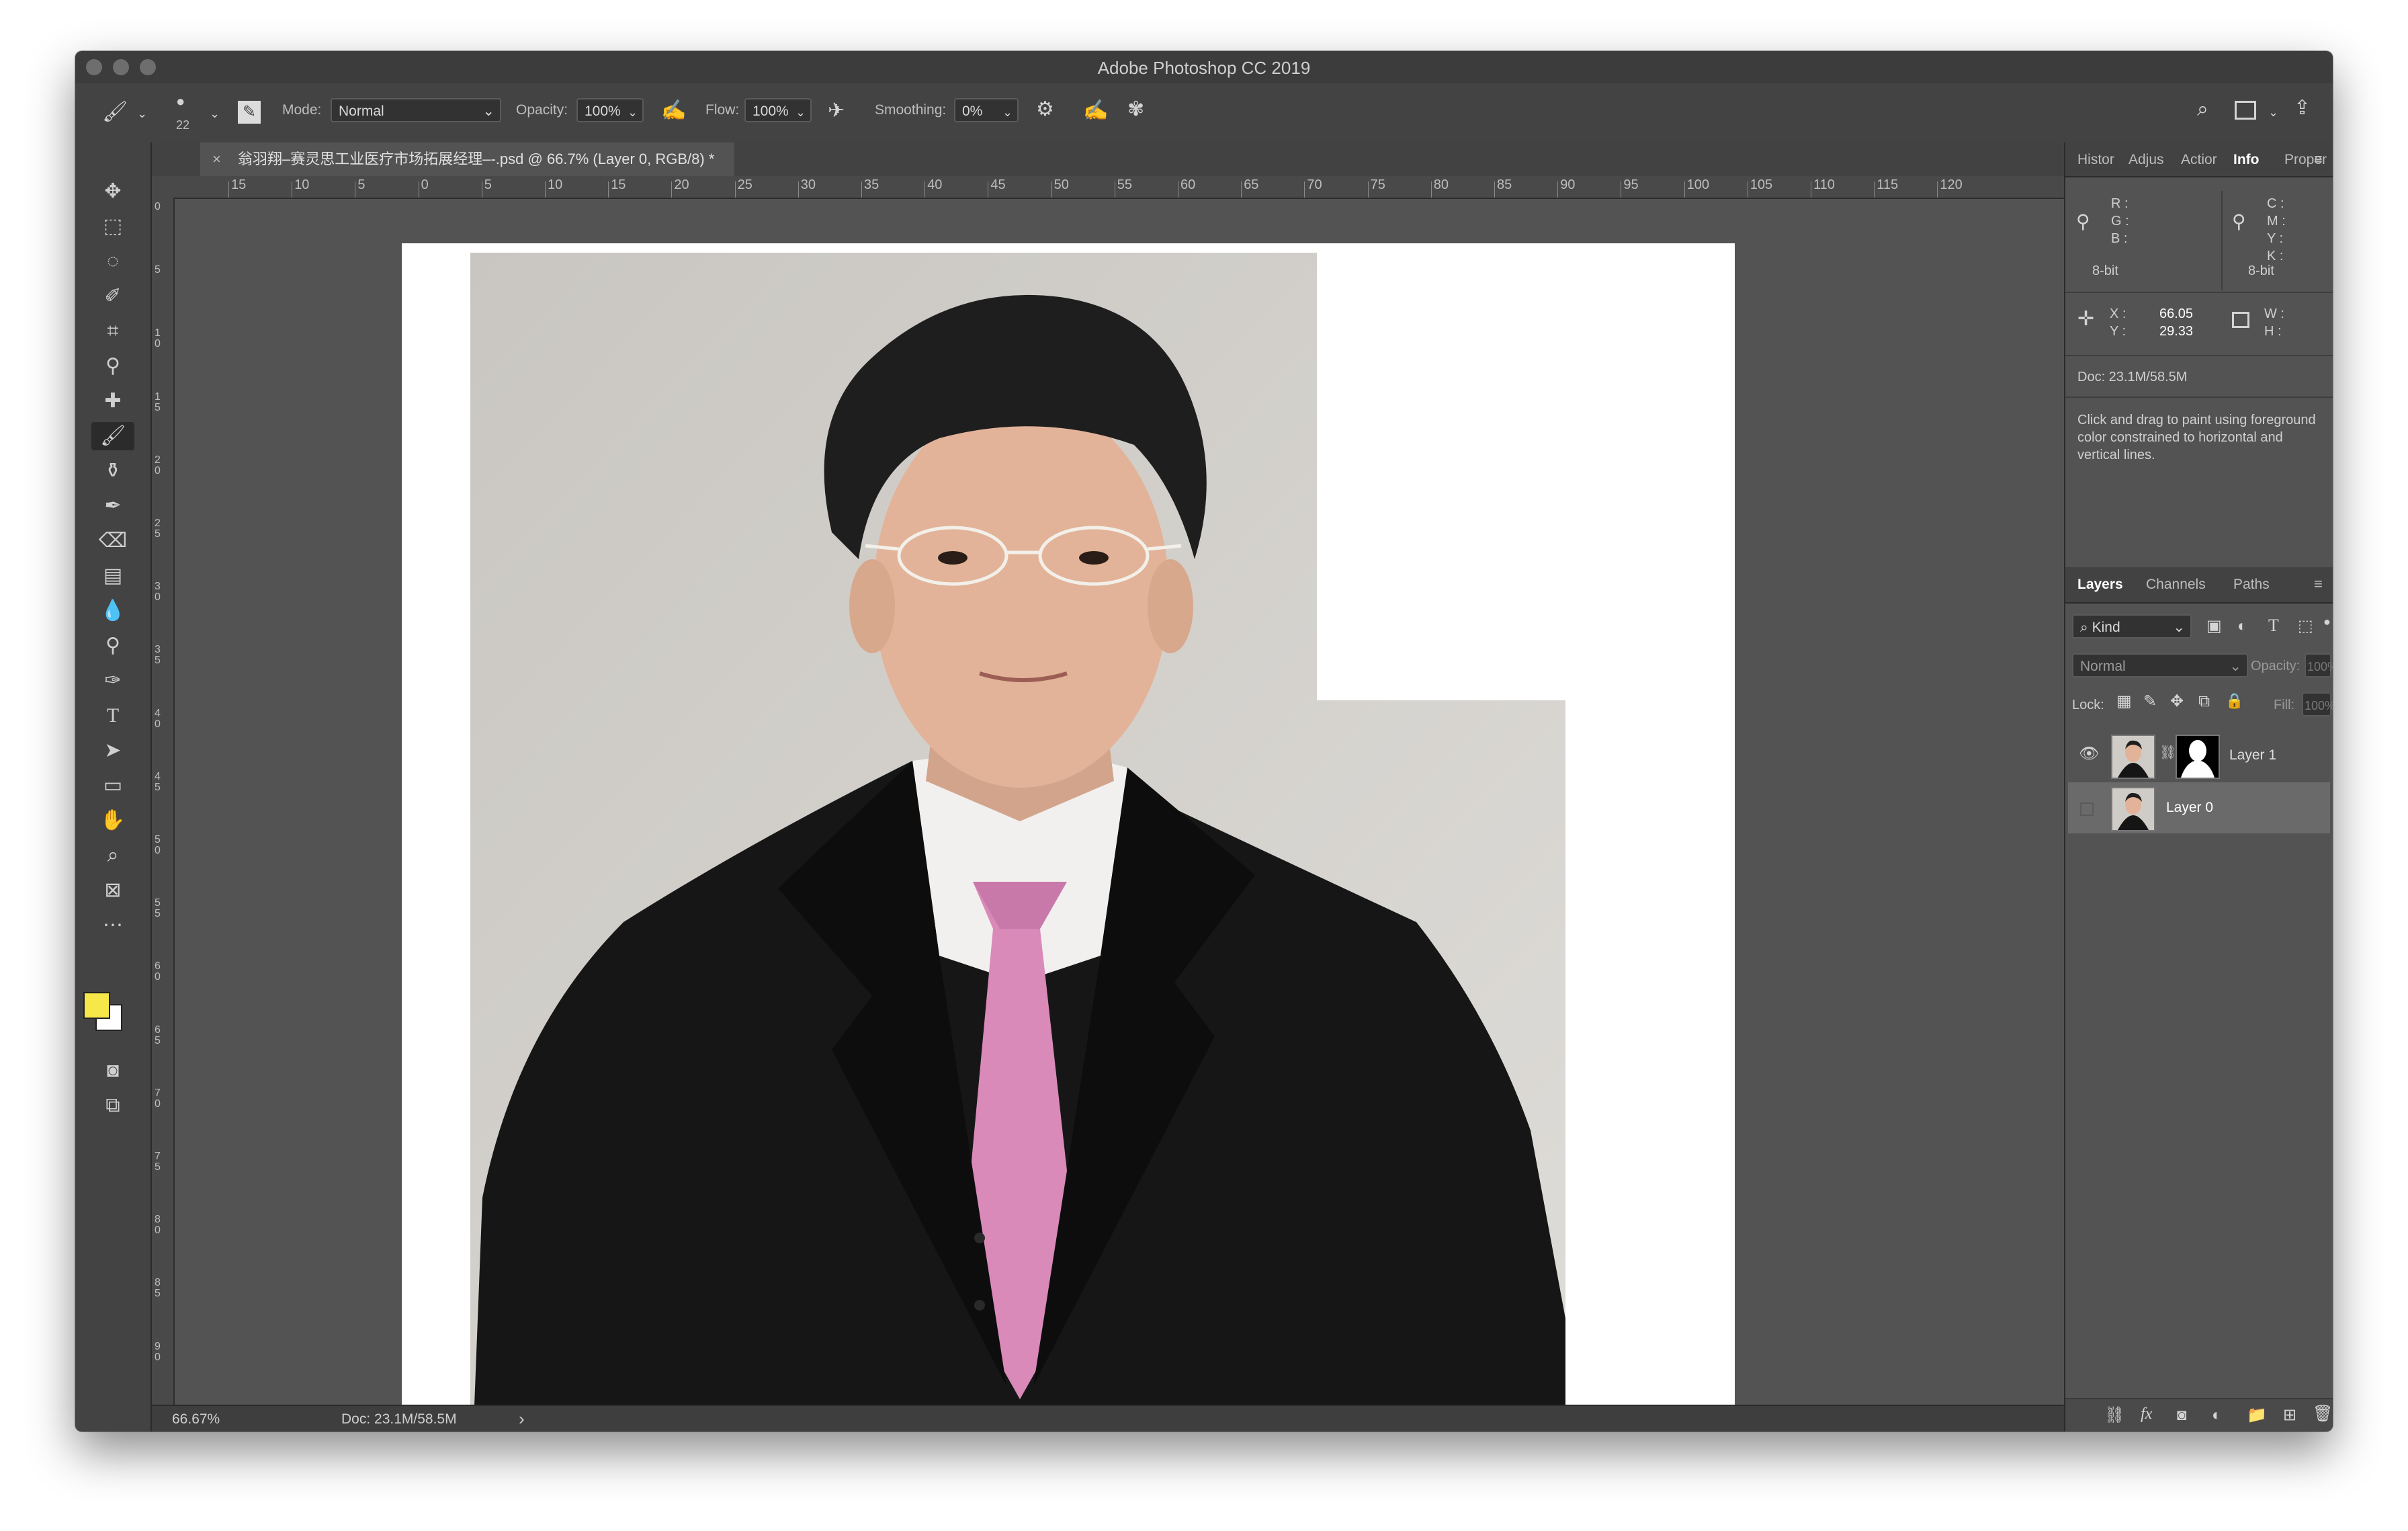 This screenshot has height=1531, width=2408. What do you see at coordinates (2246, 160) in the screenshot?
I see `tab-info: Info` at bounding box center [2246, 160].